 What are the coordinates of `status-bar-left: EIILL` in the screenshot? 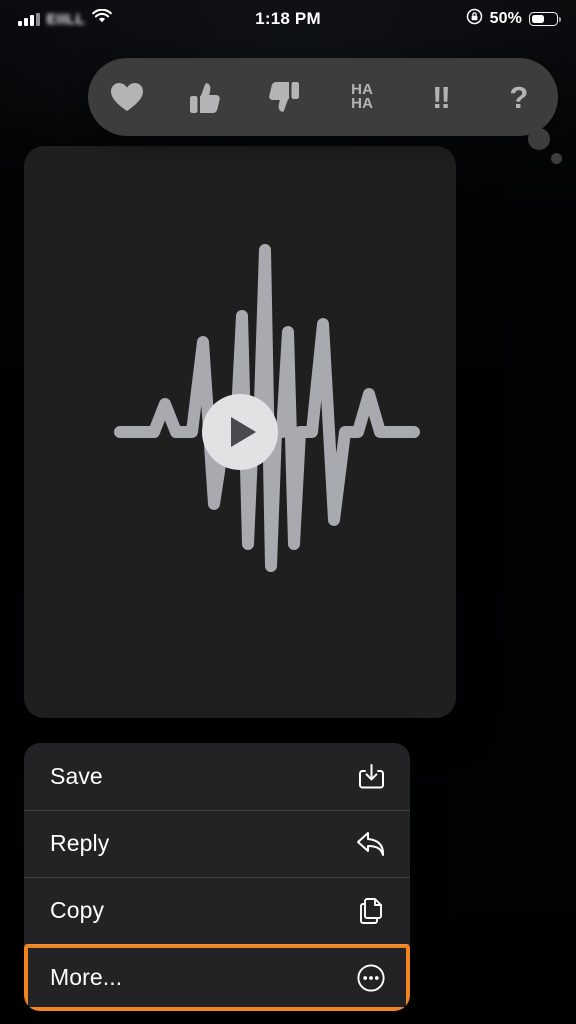 It's located at (65, 18).